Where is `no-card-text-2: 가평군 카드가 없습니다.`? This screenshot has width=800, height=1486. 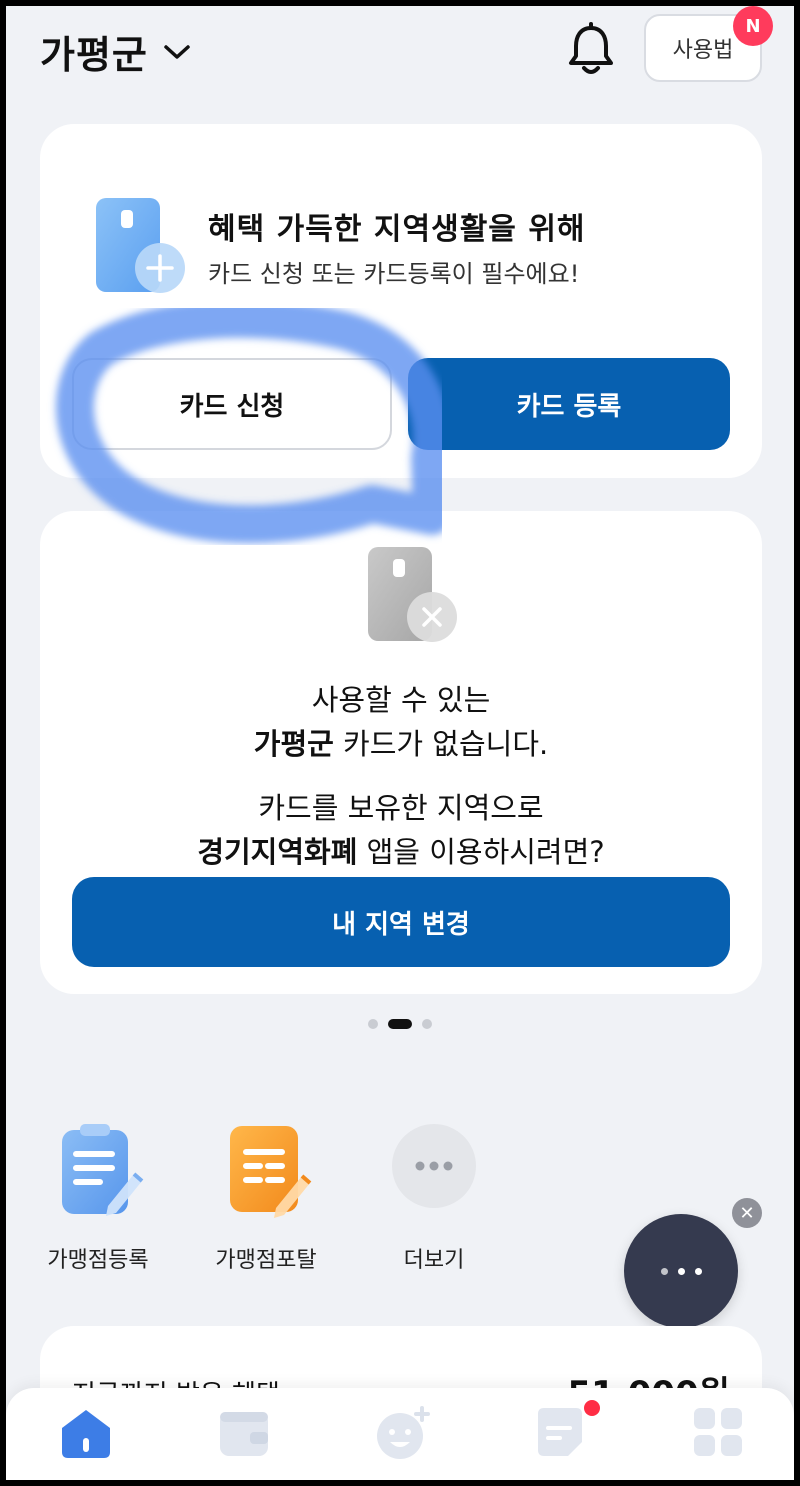 no-card-text-2: 가평군 카드가 없습니다. is located at coordinates (401, 742).